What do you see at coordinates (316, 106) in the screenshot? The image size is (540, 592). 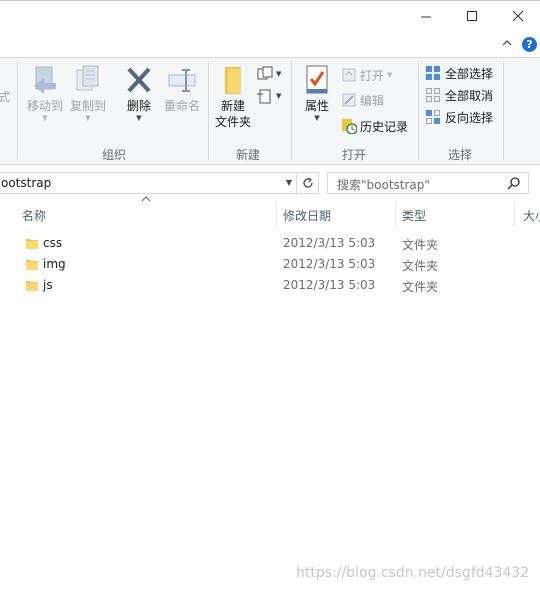 I see `properties-label: 属性` at bounding box center [316, 106].